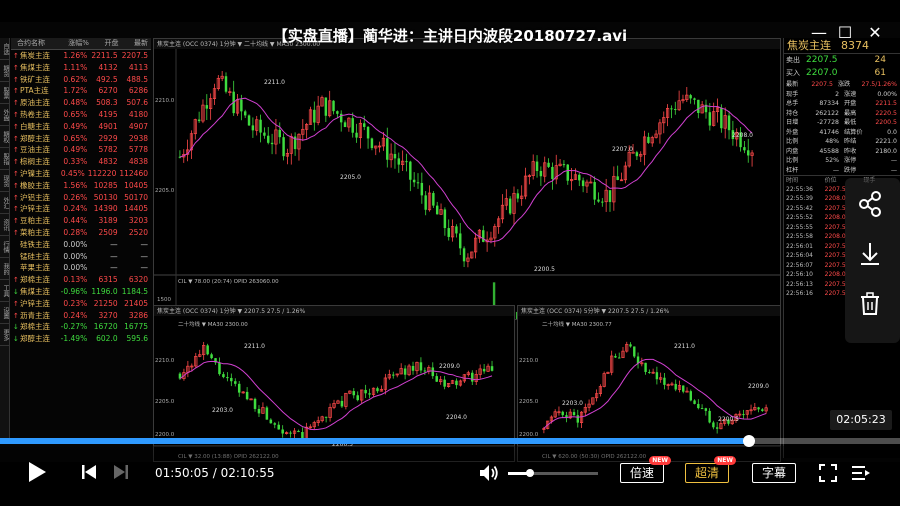 The image size is (900, 506). What do you see at coordinates (842, 123) in the screenshot?
I see `quote-stat-row: 日增 -27728 最低 2200.5` at bounding box center [842, 123].